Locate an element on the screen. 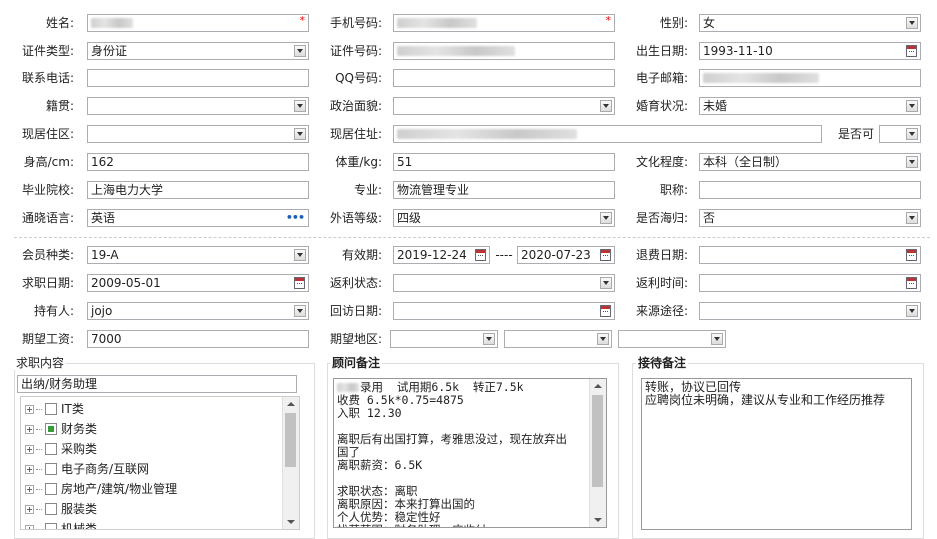  language-input: 英语 ••• is located at coordinates (198, 218).